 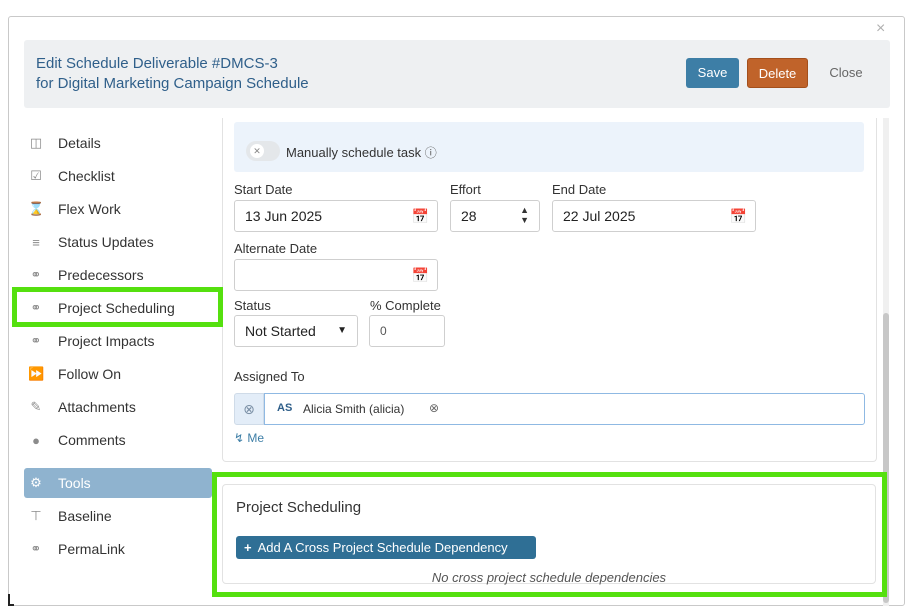 What do you see at coordinates (36, 175) in the screenshot?
I see `checkbox-icon: ☑` at bounding box center [36, 175].